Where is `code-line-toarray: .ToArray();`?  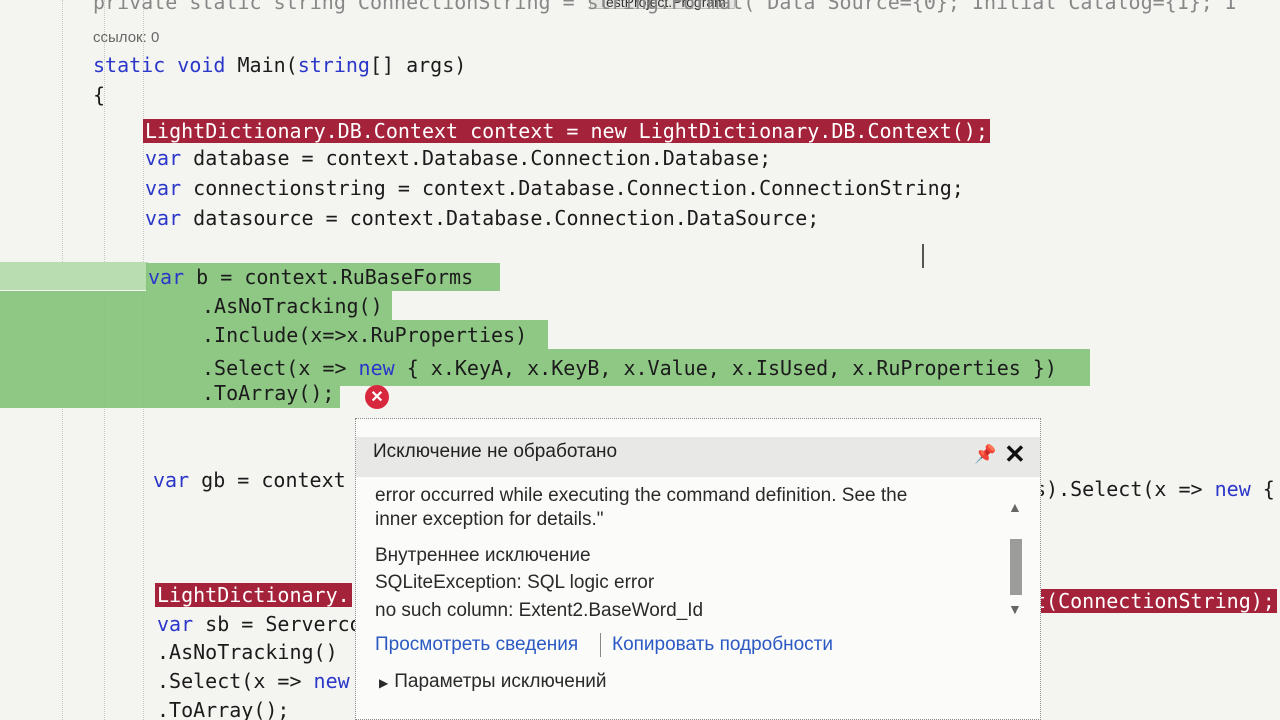 code-line-toarray: .ToArray(); is located at coordinates (268, 393).